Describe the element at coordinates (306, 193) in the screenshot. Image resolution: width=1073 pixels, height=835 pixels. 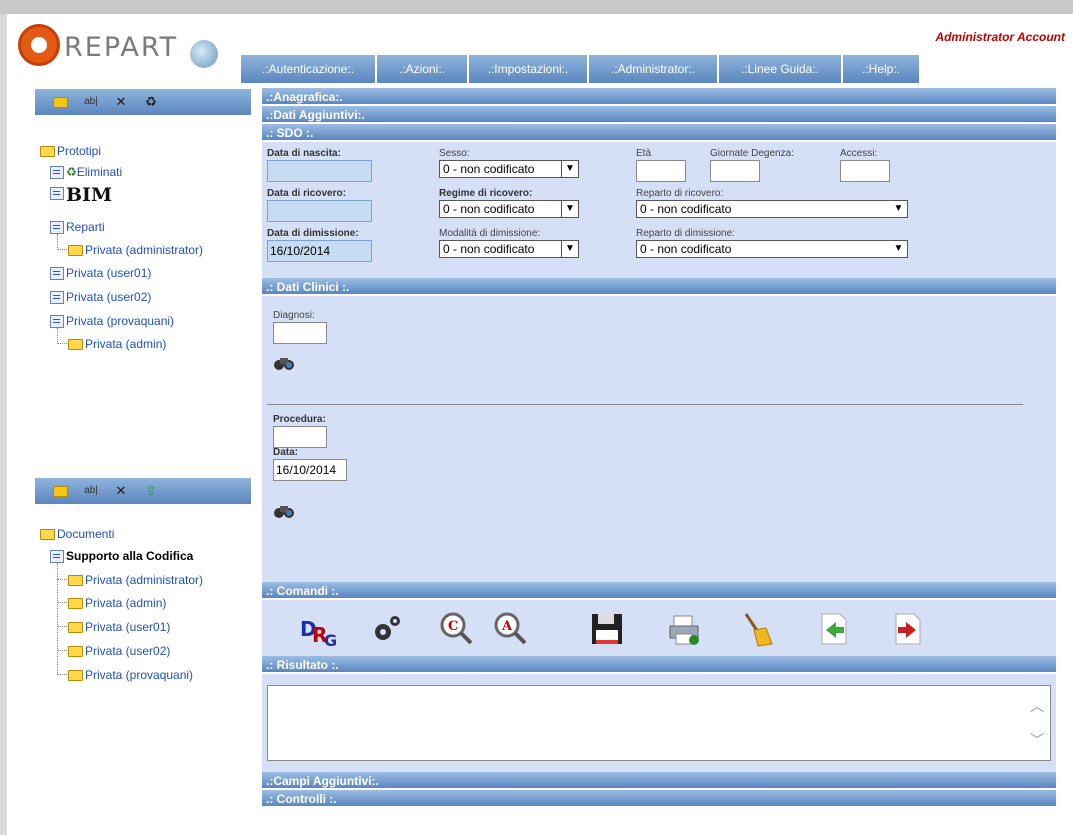
I see `data-ricovero-label: Data di ricovero:` at that location.